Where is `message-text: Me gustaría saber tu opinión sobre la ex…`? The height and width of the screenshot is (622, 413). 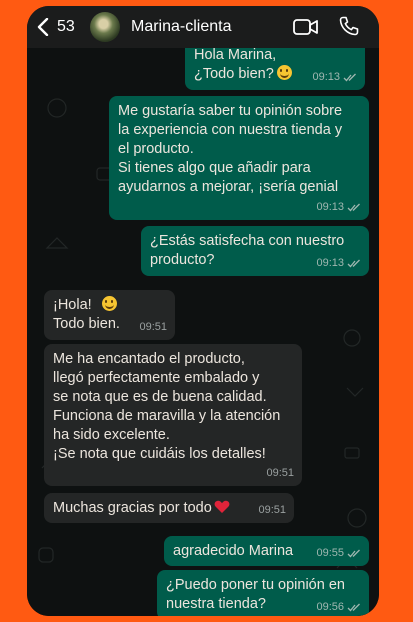
message-text: Me gustaría saber tu opinión sobre la ex… is located at coordinates (230, 149).